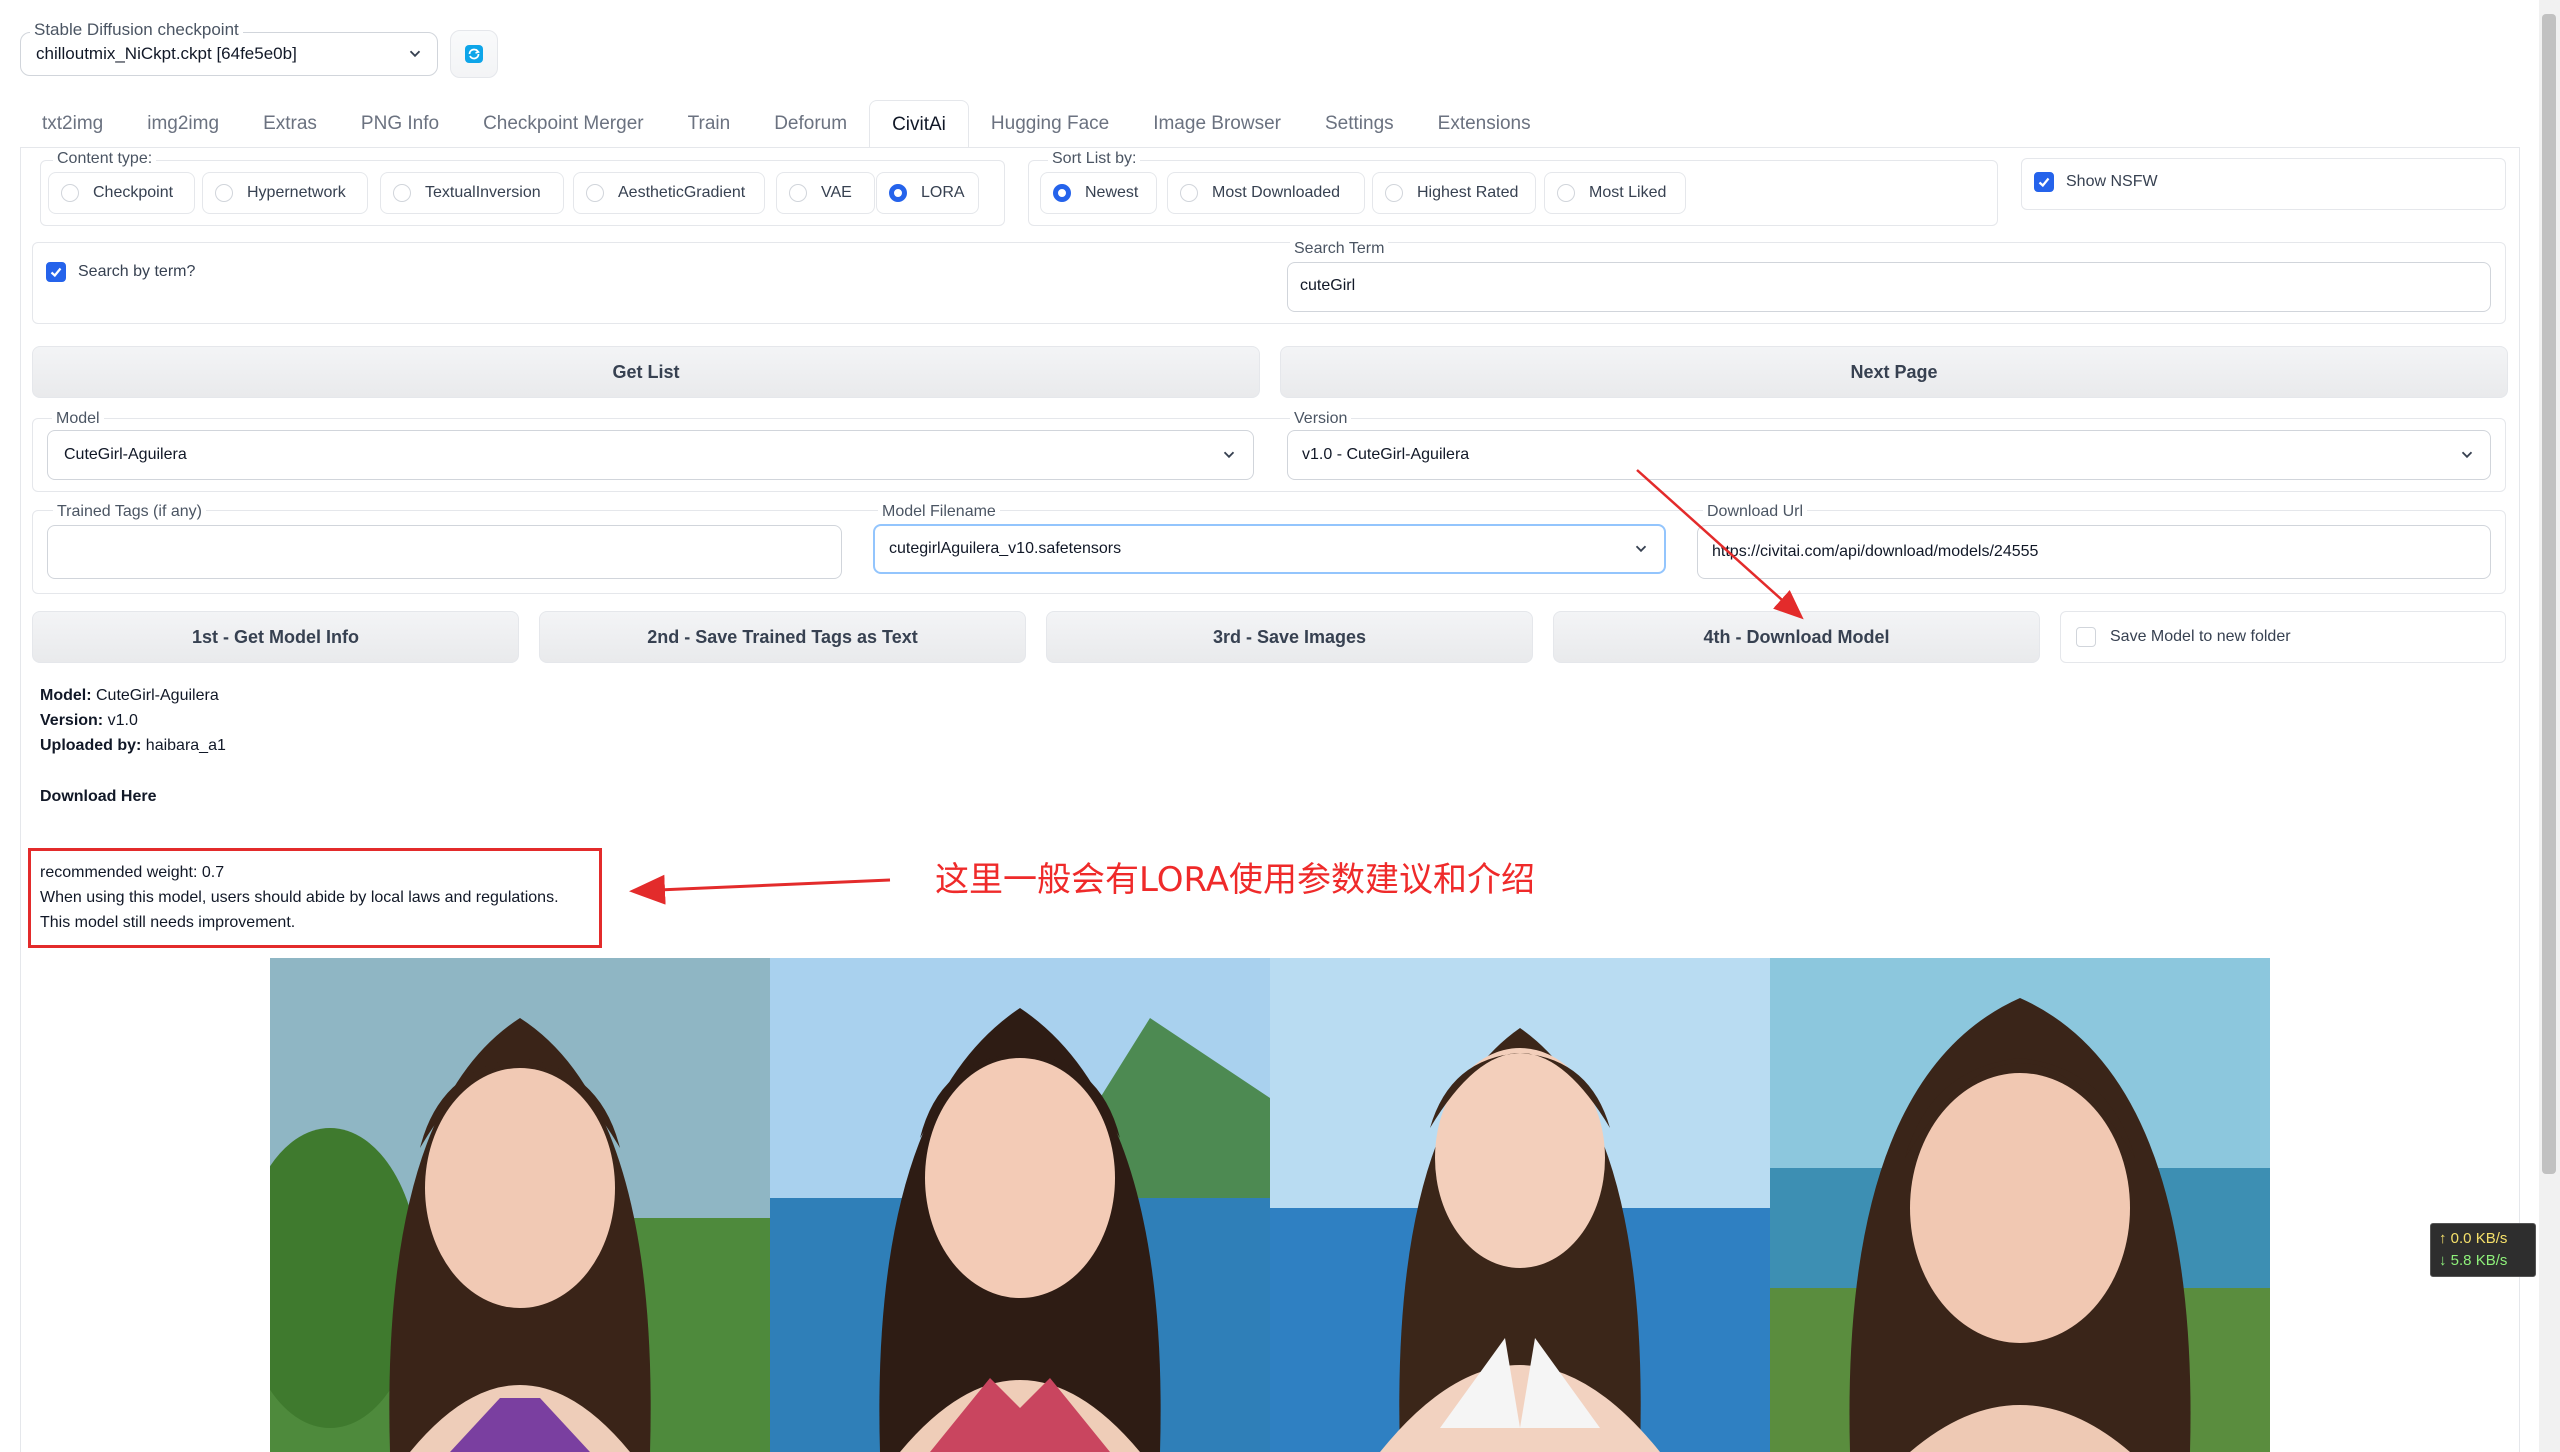 The width and height of the screenshot is (2560, 1452). Describe the element at coordinates (2479, 1238) in the screenshot. I see `upload-speed-value: 0.0 KB/s` at that location.